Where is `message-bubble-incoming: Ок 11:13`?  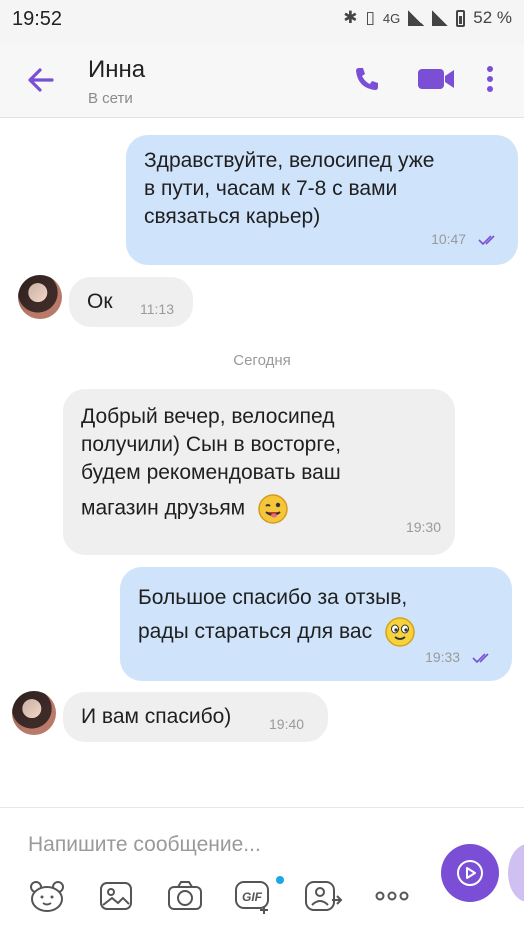 message-bubble-incoming: Ок 11:13 is located at coordinates (131, 302).